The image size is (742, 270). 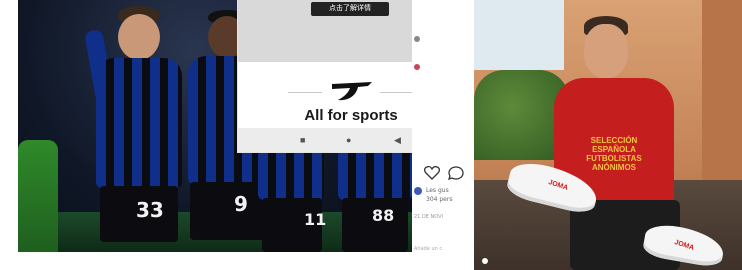 What do you see at coordinates (614, 140) in the screenshot?
I see `shirt-text-line: SELECCIÓN` at bounding box center [614, 140].